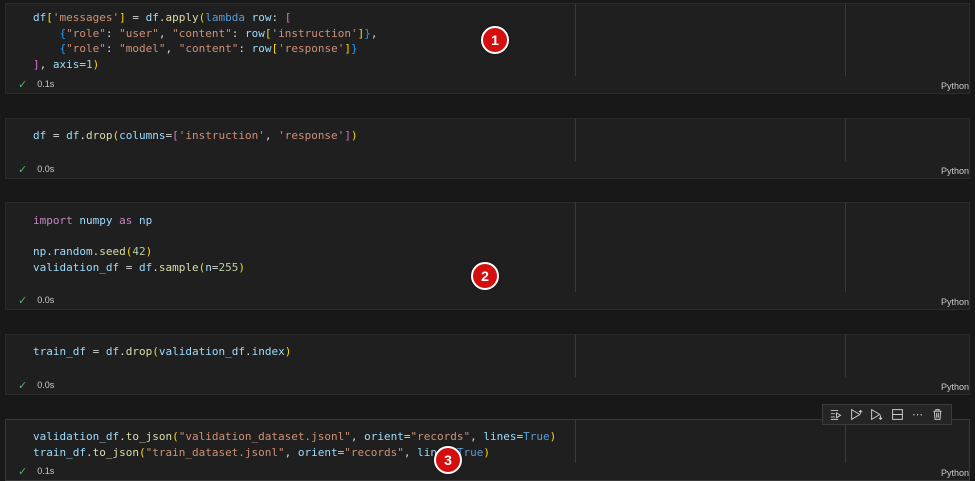 This screenshot has width=975, height=481. Describe the element at coordinates (205, 65) in the screenshot. I see `code-line: ], axis=1)` at that location.